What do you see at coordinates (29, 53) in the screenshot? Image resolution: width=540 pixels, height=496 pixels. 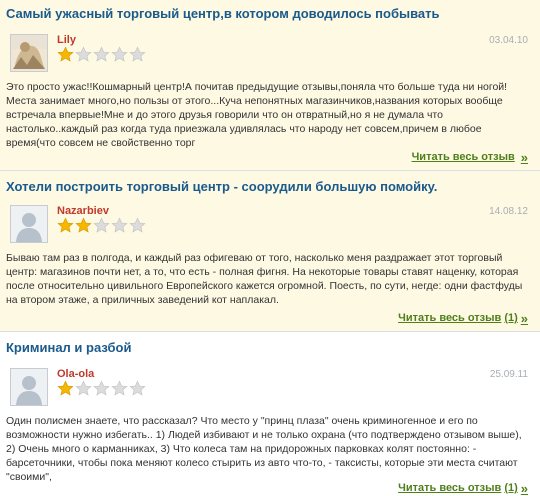 I see `user-photo-icon` at bounding box center [29, 53].